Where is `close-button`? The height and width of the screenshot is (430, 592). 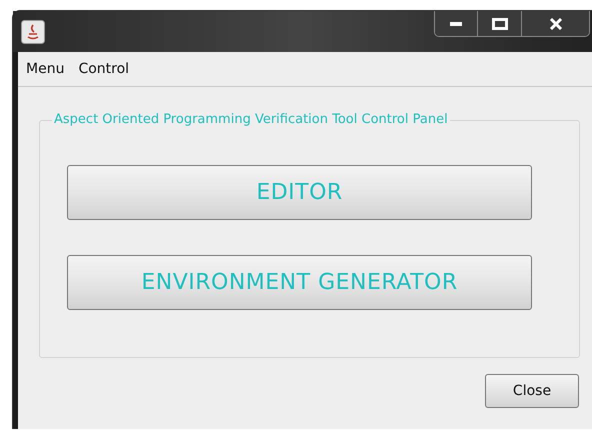
close-button is located at coordinates (555, 23).